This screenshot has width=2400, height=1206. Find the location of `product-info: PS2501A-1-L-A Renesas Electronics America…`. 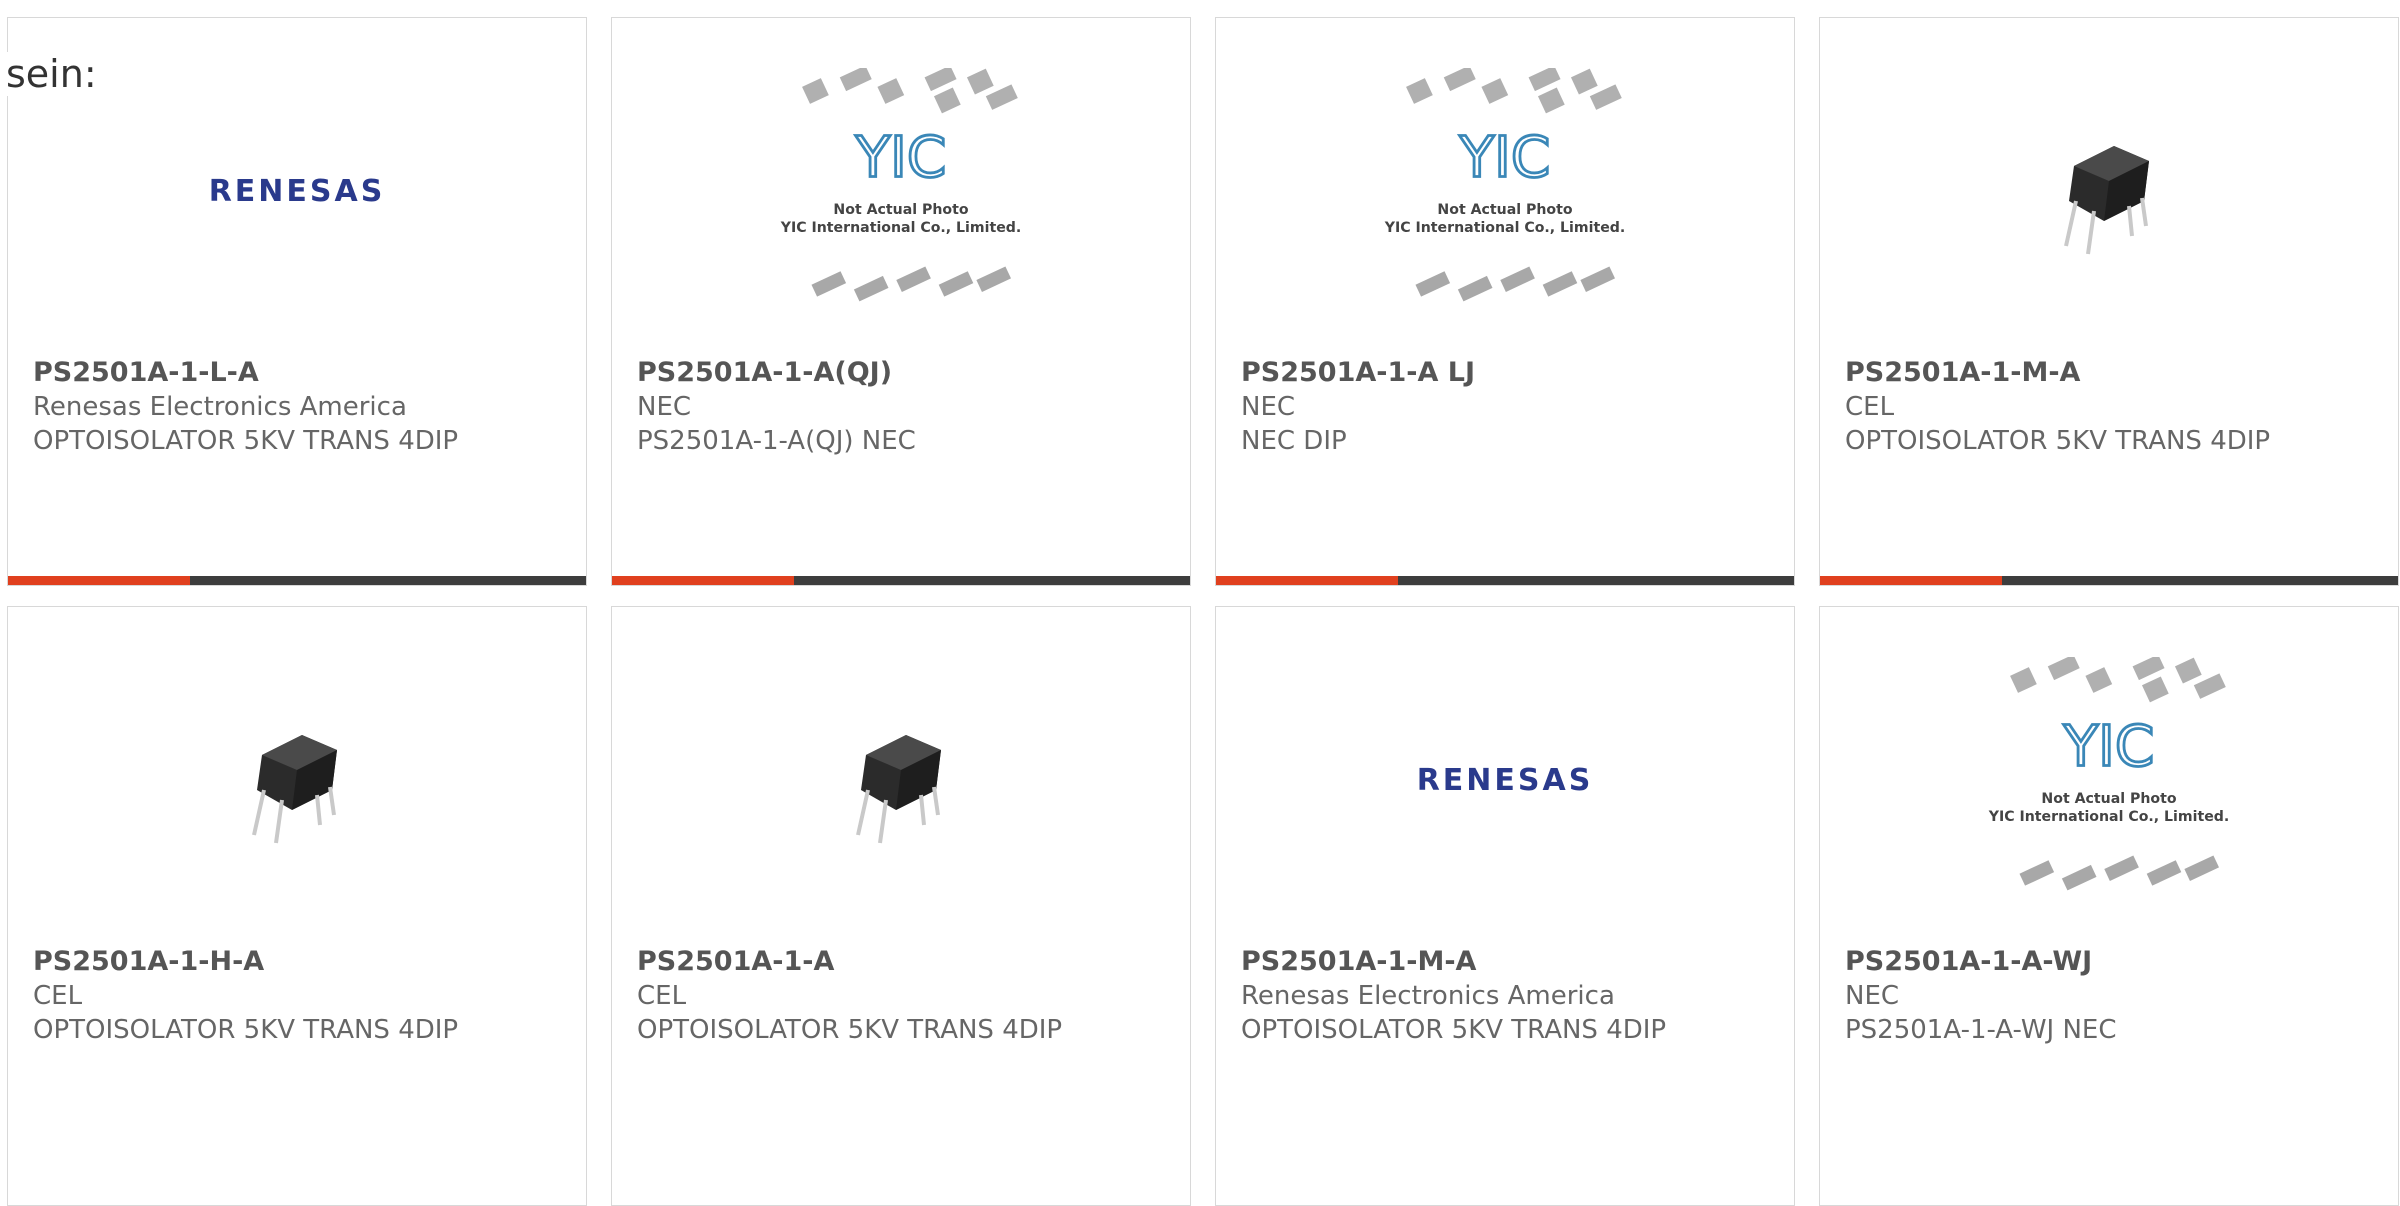

product-info: PS2501A-1-L-A Renesas Electronics America… is located at coordinates (304, 407).